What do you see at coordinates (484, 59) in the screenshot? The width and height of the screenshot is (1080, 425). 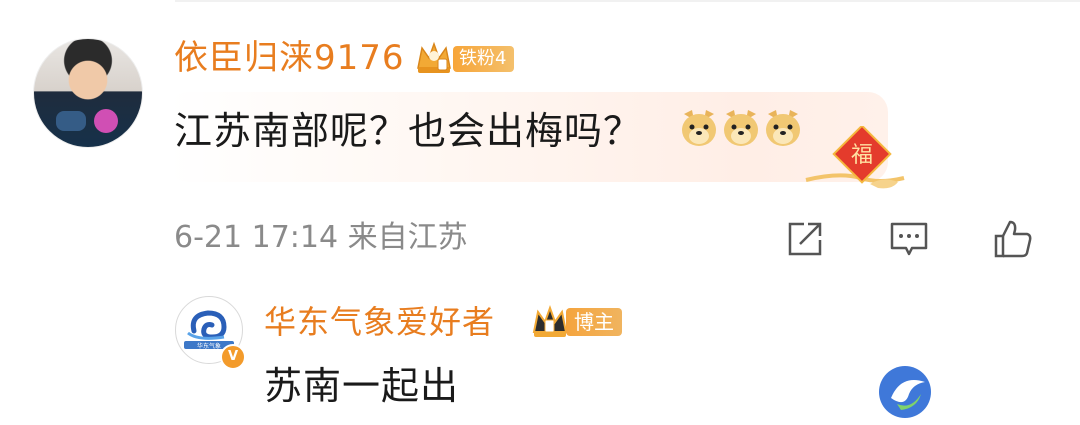 I see `fan-level-badge: 铁粉4` at bounding box center [484, 59].